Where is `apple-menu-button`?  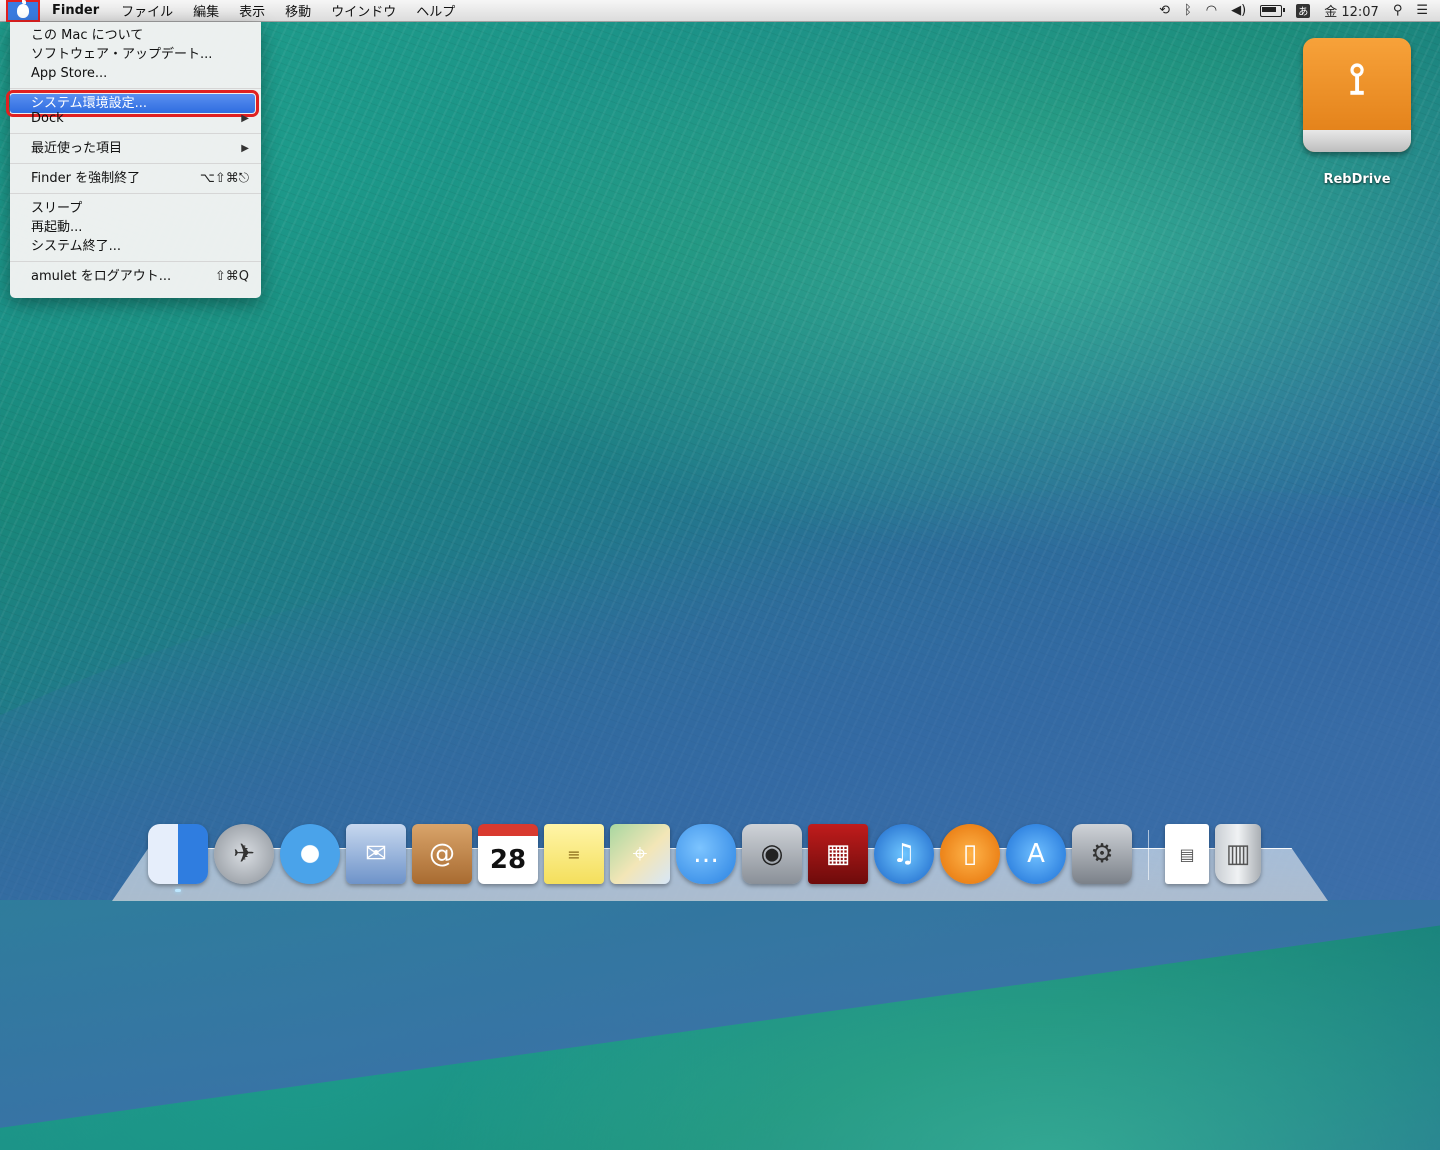 apple-menu-button is located at coordinates (23, 11).